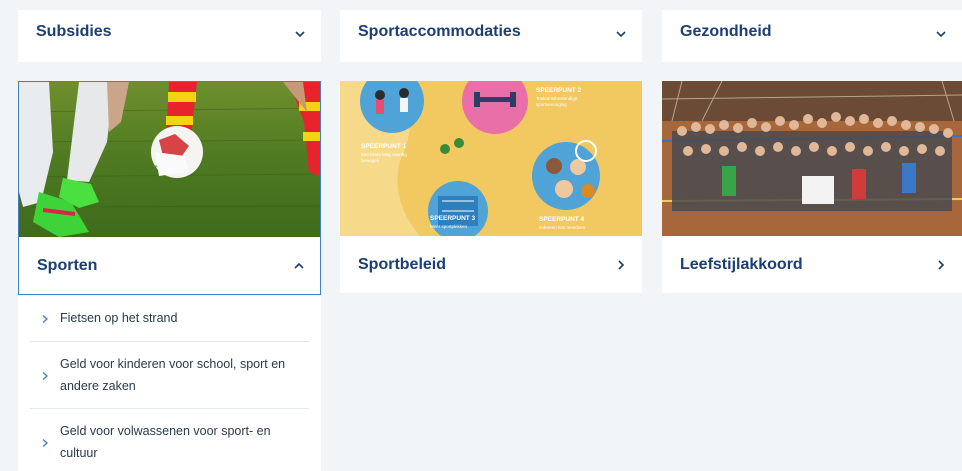 The width and height of the screenshot is (962, 471). Describe the element at coordinates (402, 264) in the screenshot. I see `card-title: Sportbeleid` at that location.